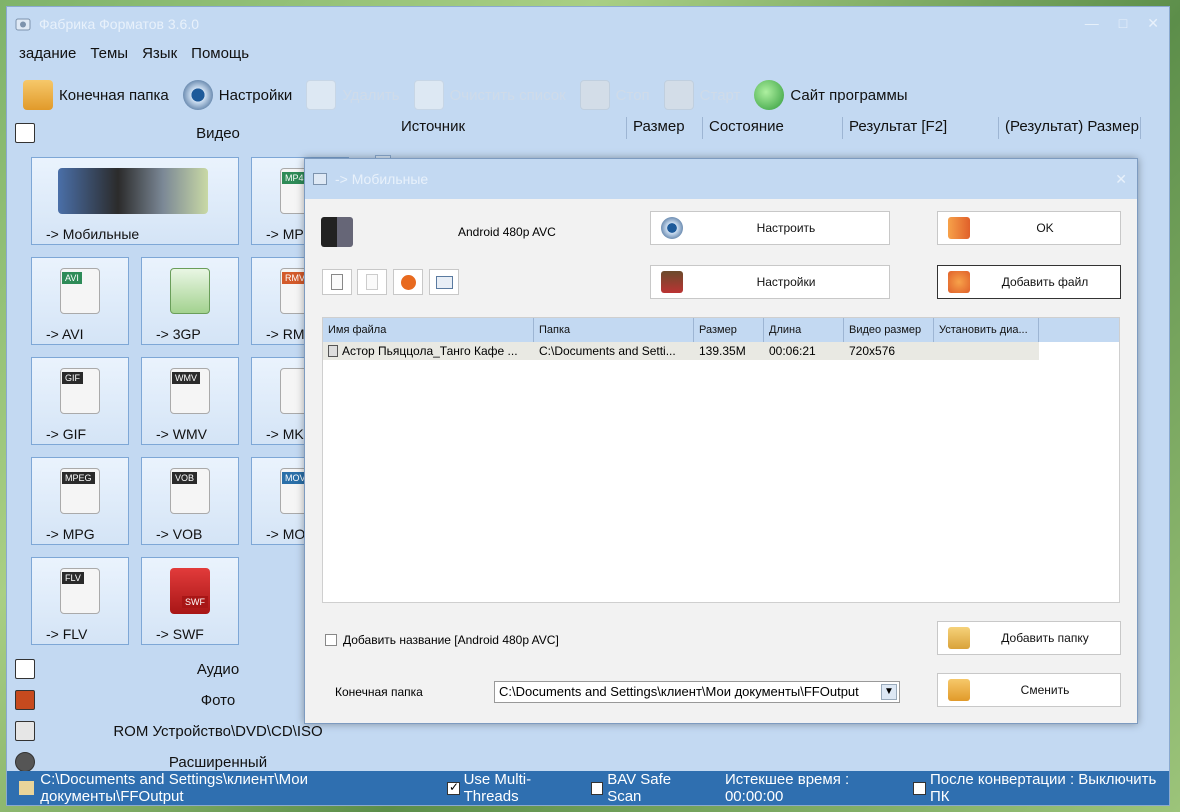 The width and height of the screenshot is (1180, 812). I want to click on delete-file-icon, so click(321, 95).